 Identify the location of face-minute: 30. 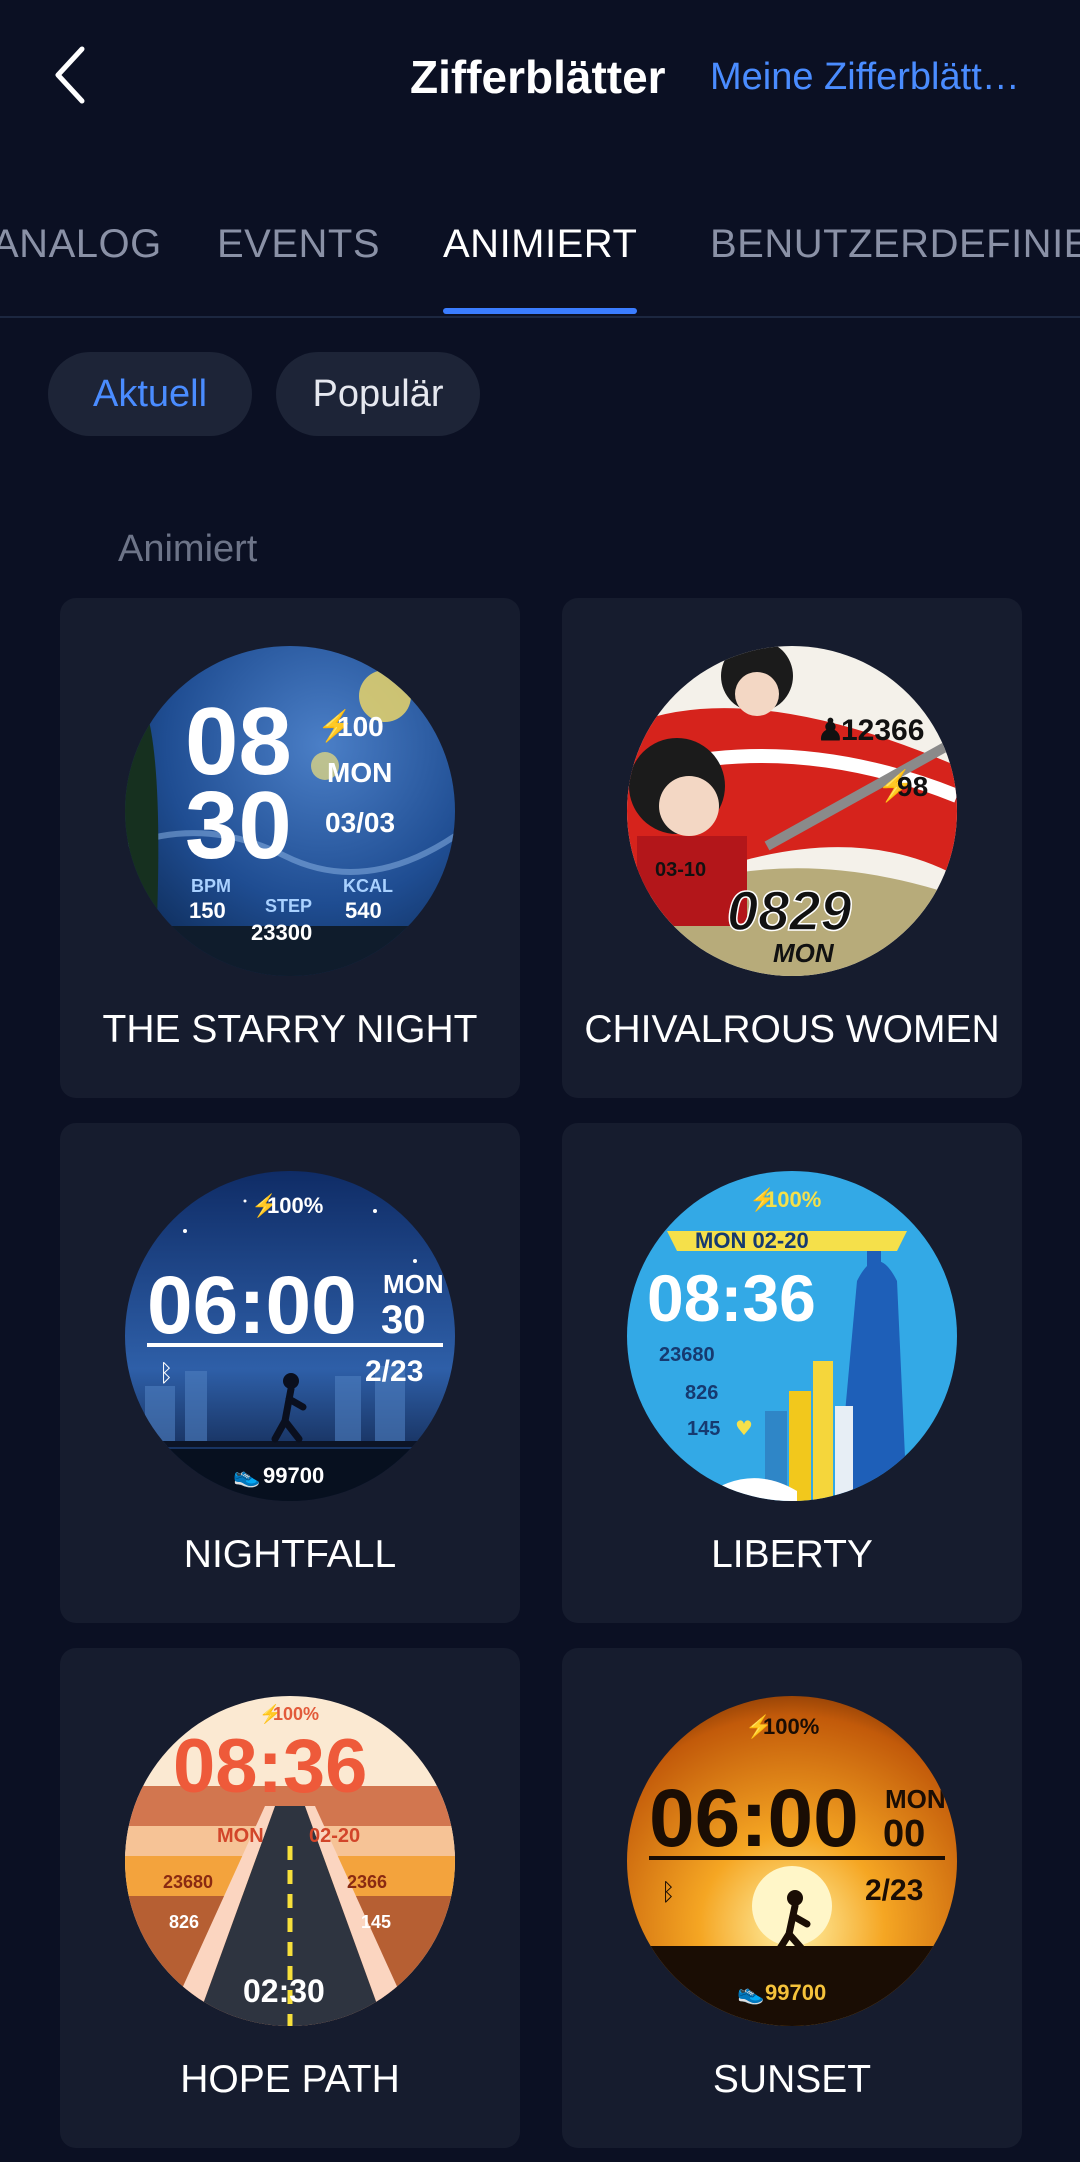
(238, 825).